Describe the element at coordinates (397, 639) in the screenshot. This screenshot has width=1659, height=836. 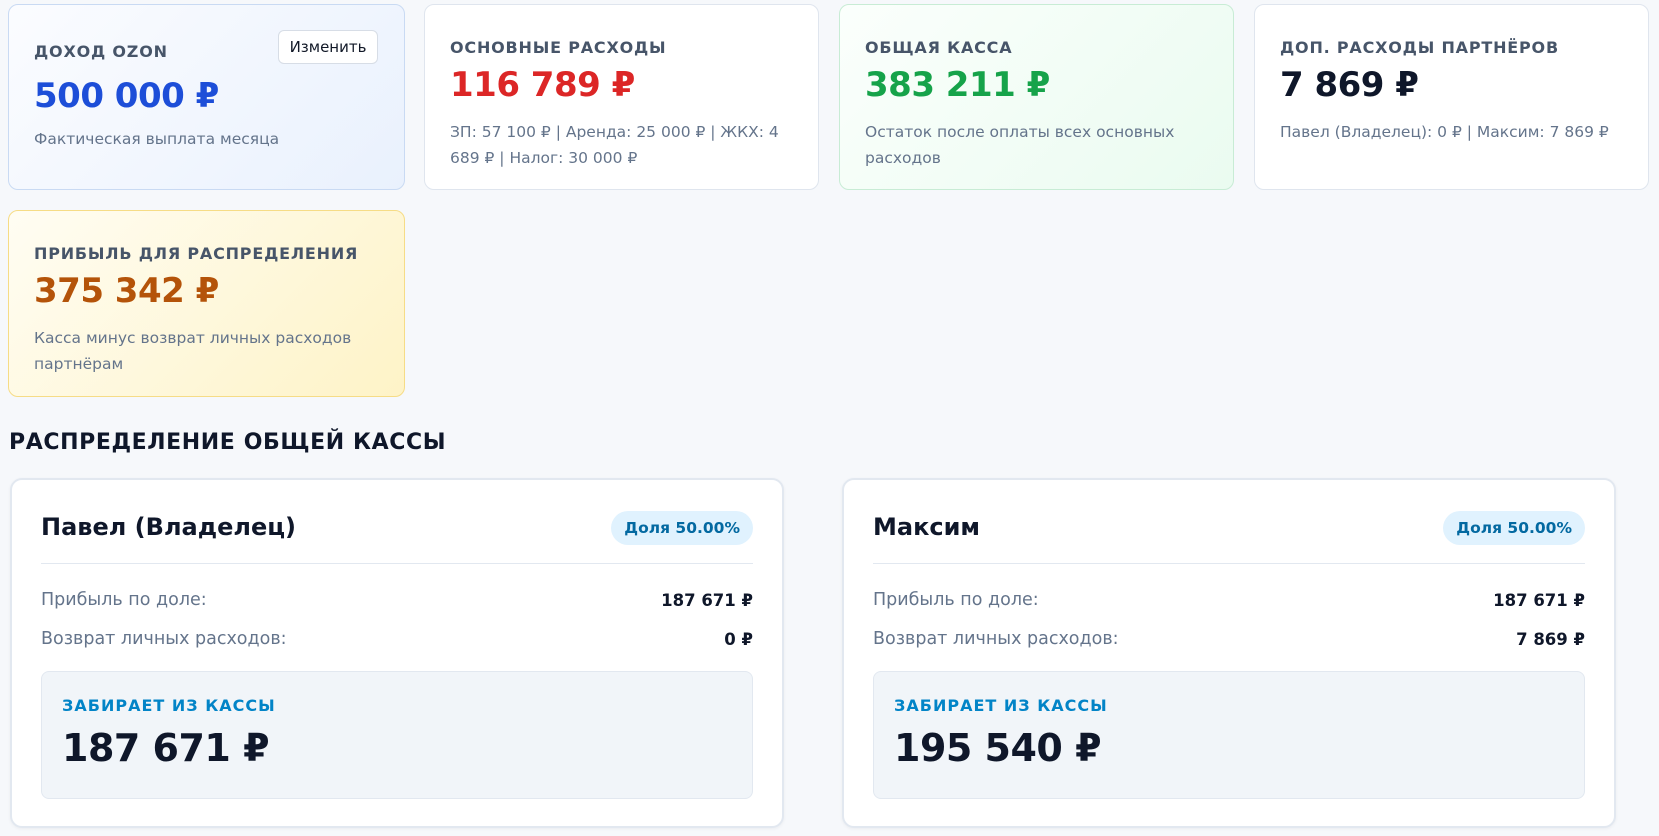
I see `refund-row: Возврат личных расходов: 0 ₽` at that location.